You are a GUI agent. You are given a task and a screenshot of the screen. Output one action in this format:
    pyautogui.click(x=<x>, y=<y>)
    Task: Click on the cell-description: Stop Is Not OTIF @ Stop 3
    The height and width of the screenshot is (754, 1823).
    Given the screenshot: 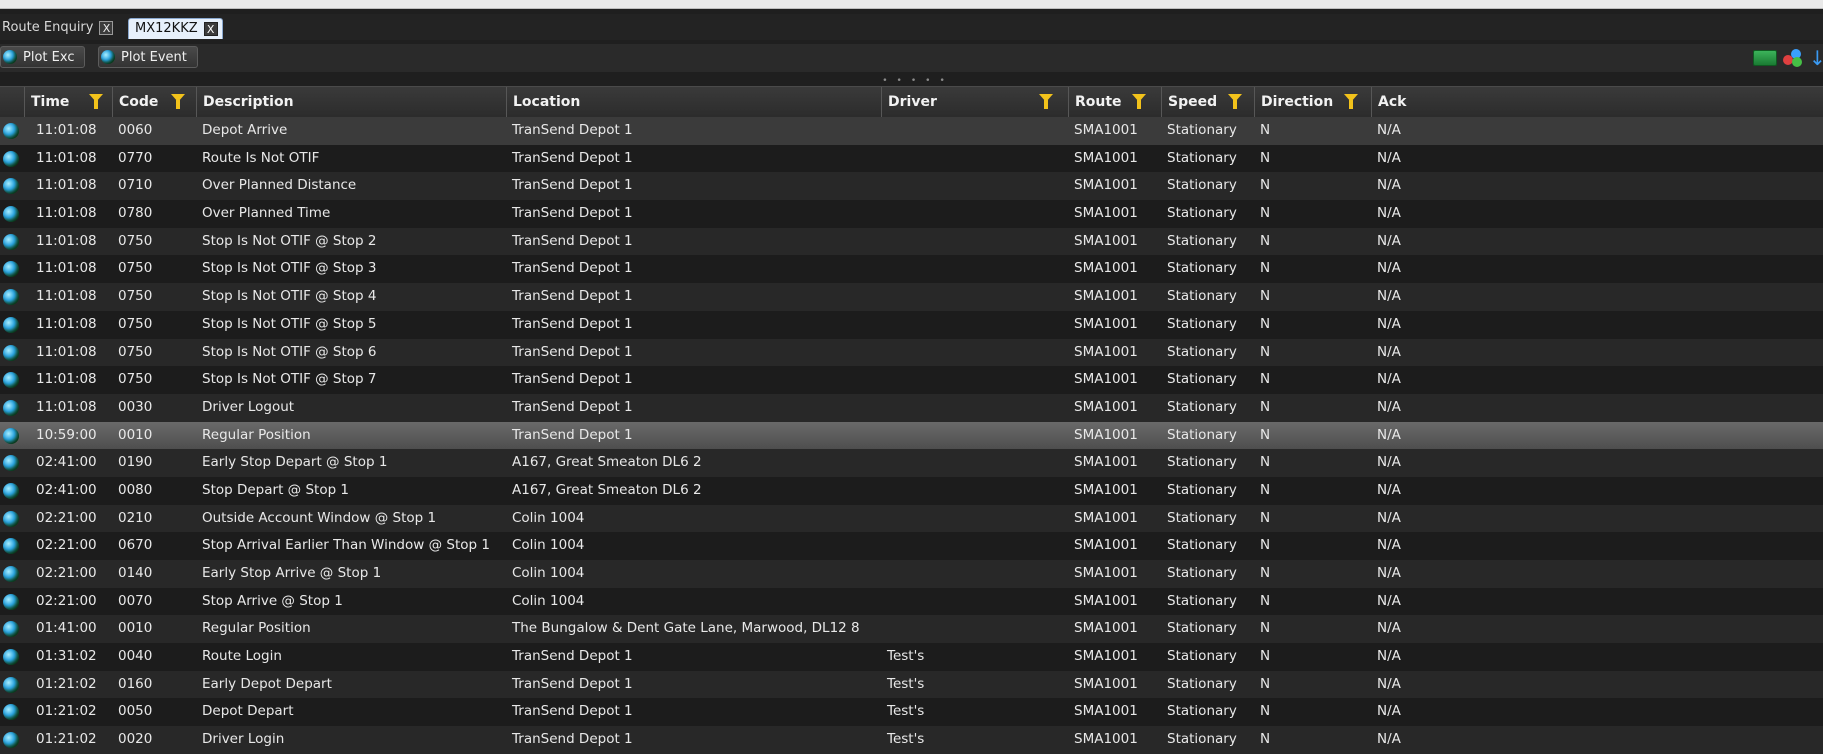 What is the action you would take?
    pyautogui.click(x=289, y=268)
    